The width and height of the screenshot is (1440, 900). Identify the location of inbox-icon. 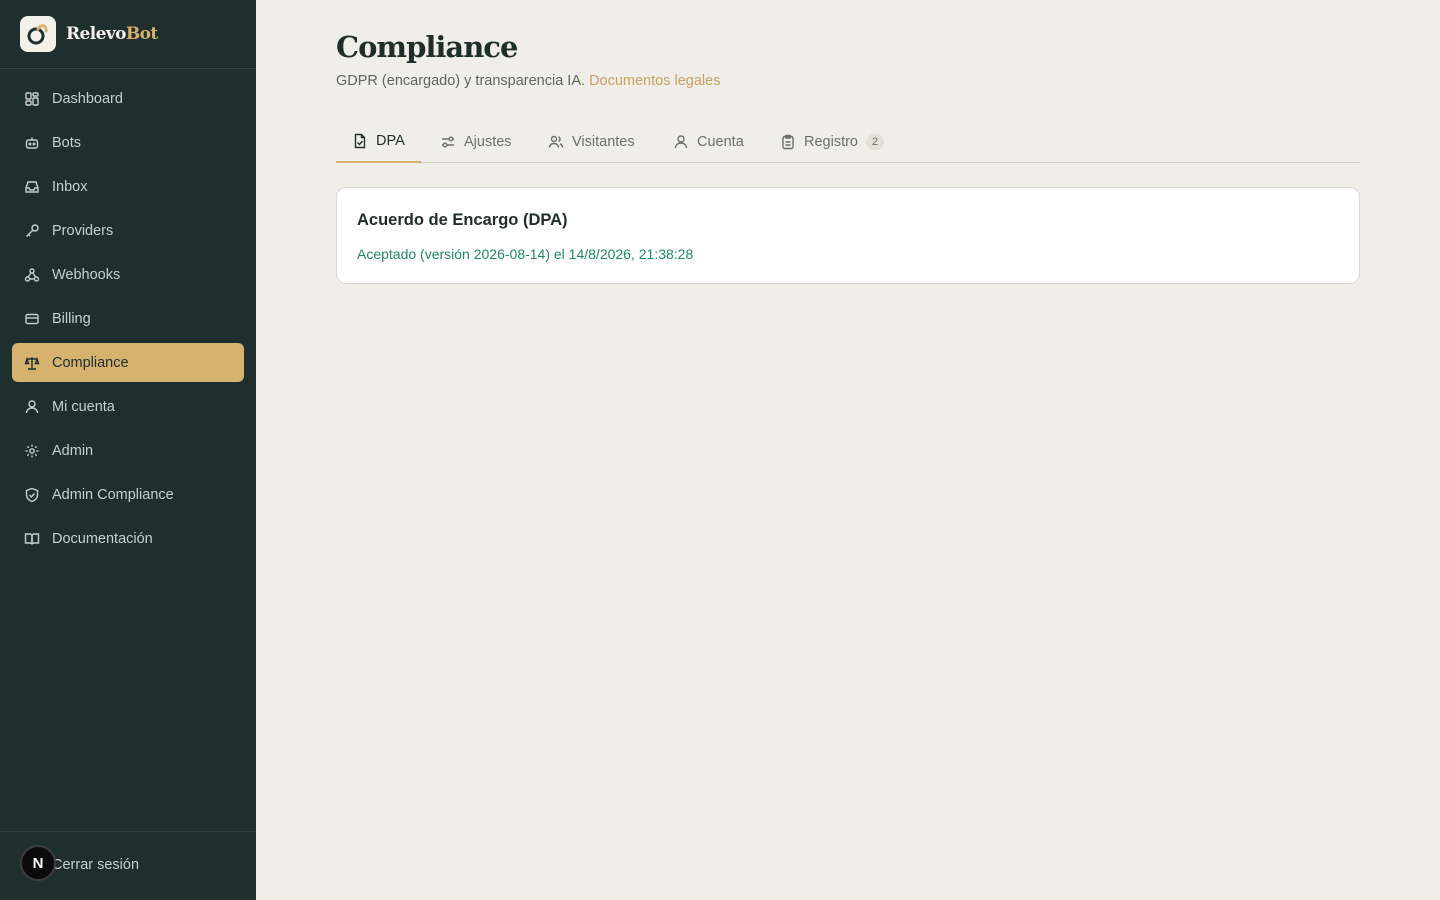
(32, 187).